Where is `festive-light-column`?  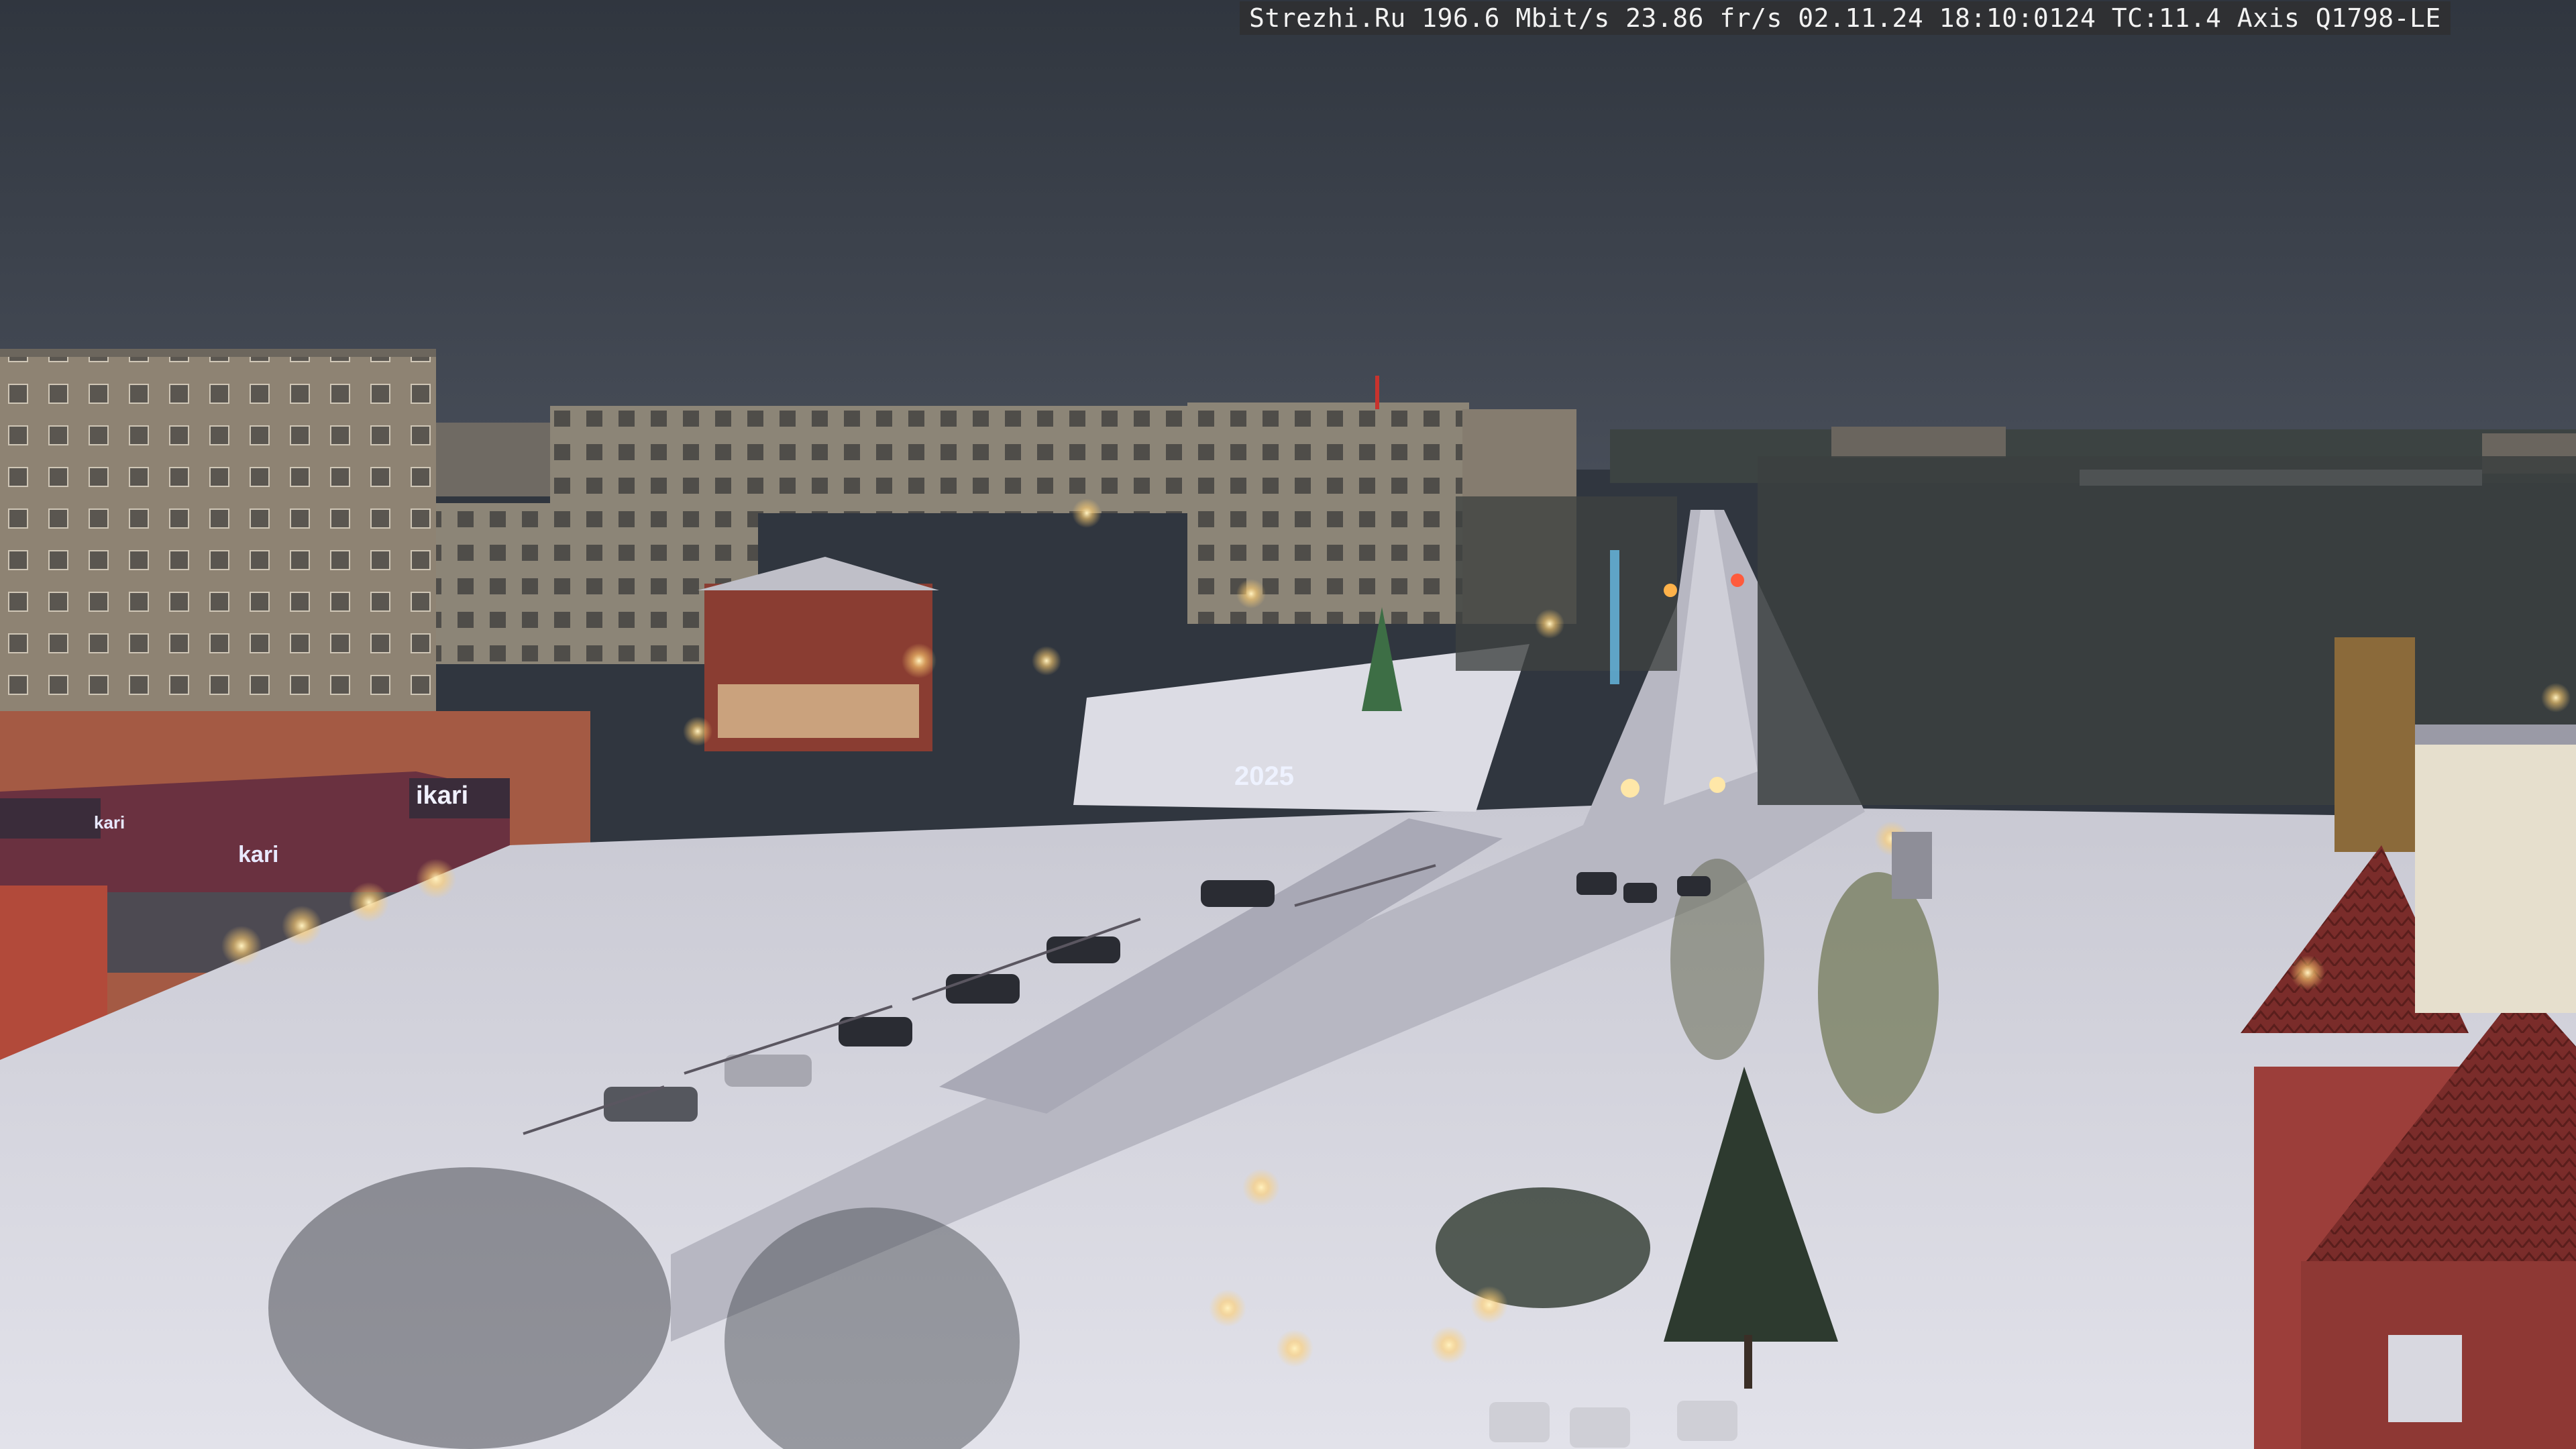
festive-light-column is located at coordinates (1614, 617).